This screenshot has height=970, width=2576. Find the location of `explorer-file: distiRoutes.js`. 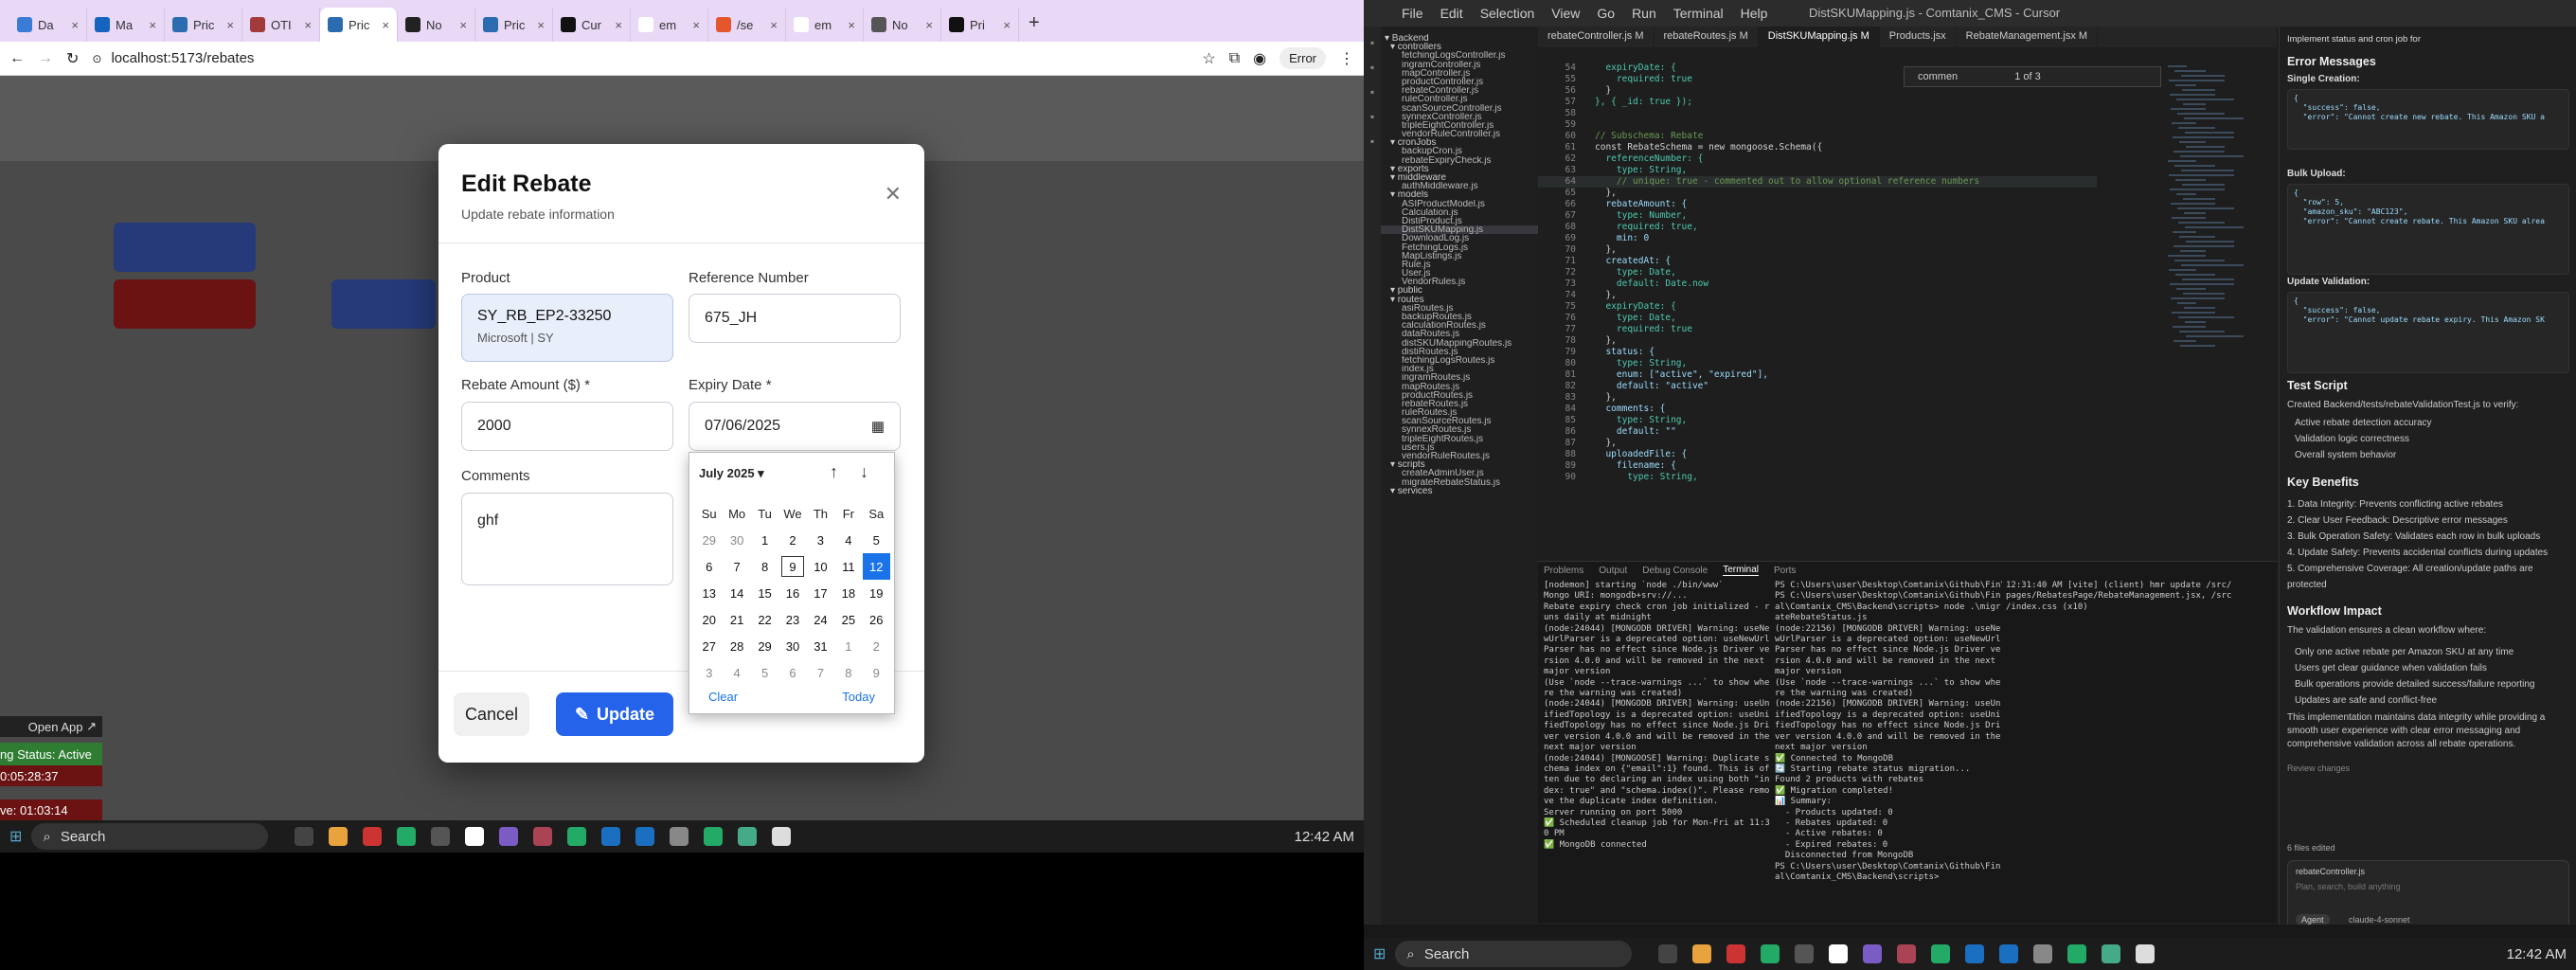

explorer-file: distiRoutes.js is located at coordinates (1459, 352).